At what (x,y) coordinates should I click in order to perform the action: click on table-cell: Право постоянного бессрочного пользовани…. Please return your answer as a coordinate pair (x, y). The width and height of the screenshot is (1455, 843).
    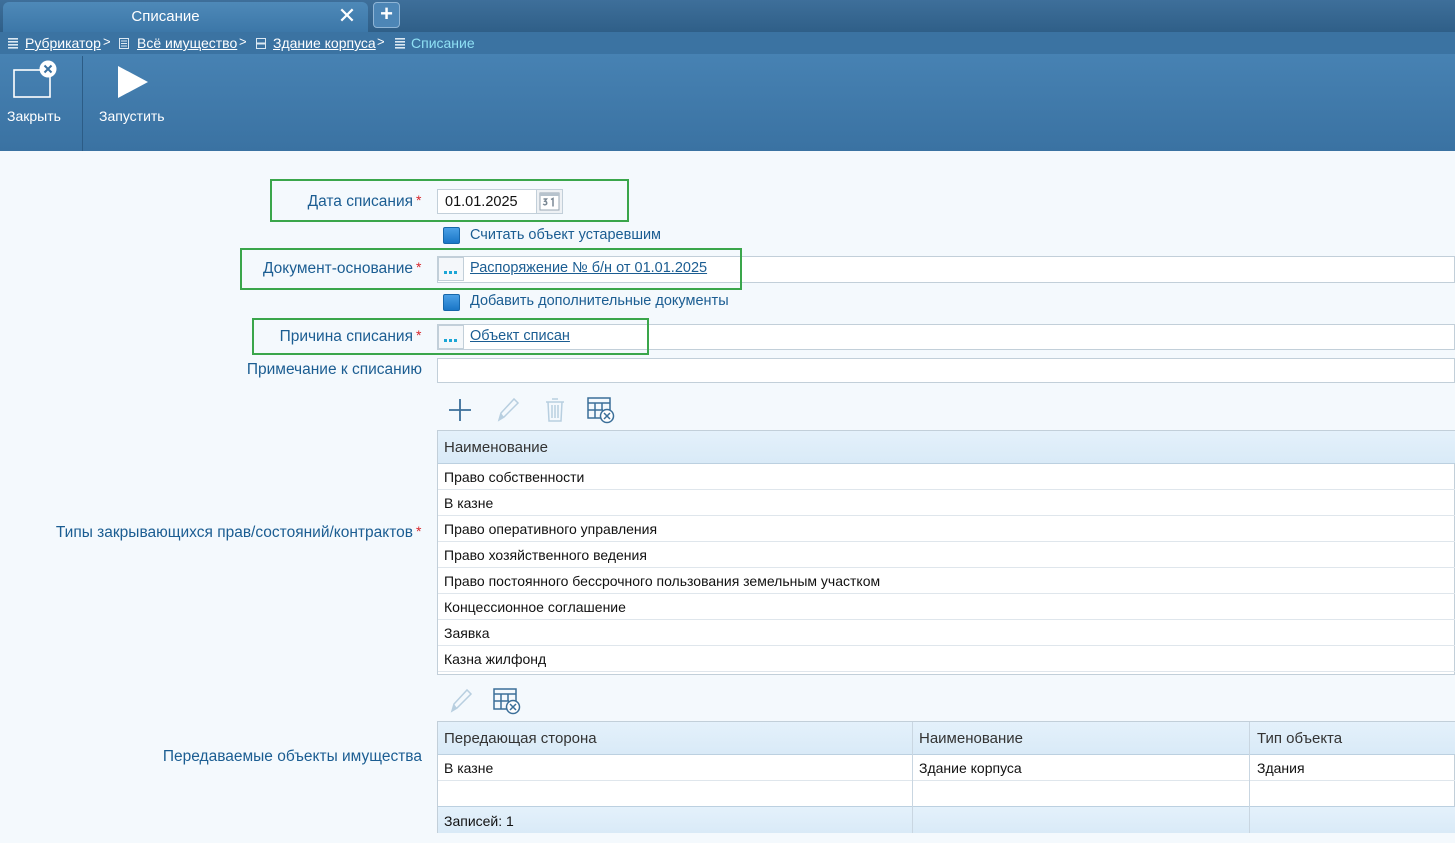
    Looking at the image, I should click on (662, 581).